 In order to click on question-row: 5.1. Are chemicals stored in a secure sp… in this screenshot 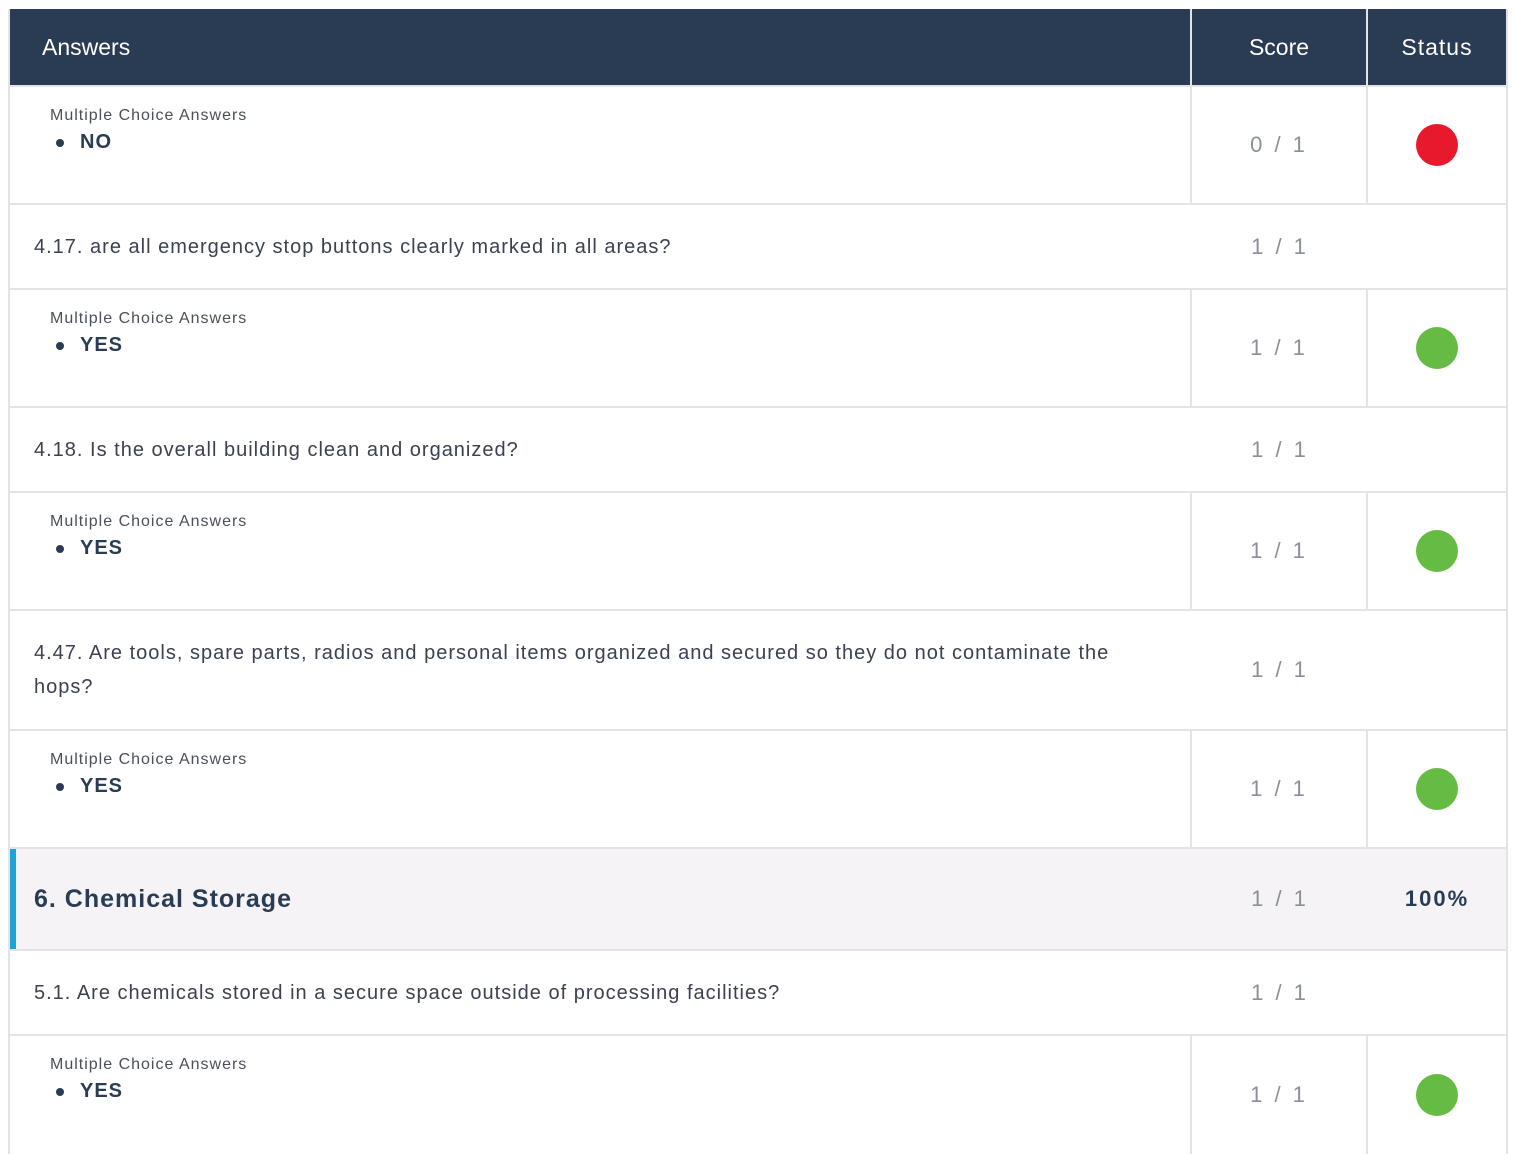, I will do `click(758, 993)`.